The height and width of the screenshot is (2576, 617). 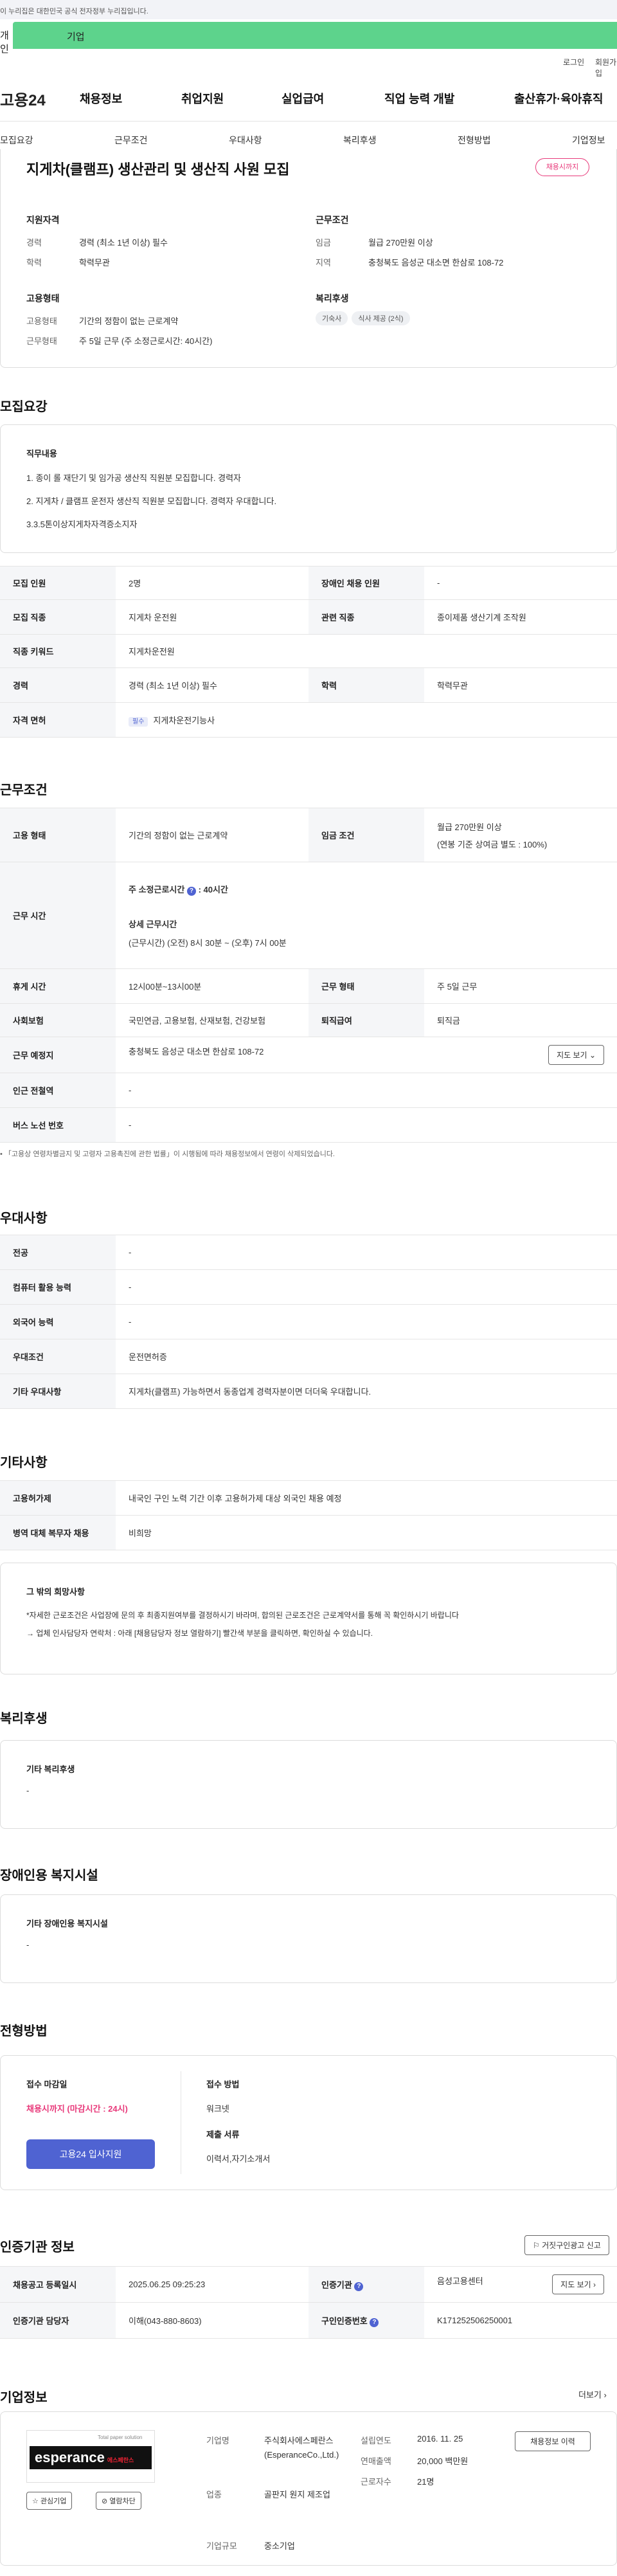 I want to click on table-header: 인증기관 ?, so click(x=366, y=2284).